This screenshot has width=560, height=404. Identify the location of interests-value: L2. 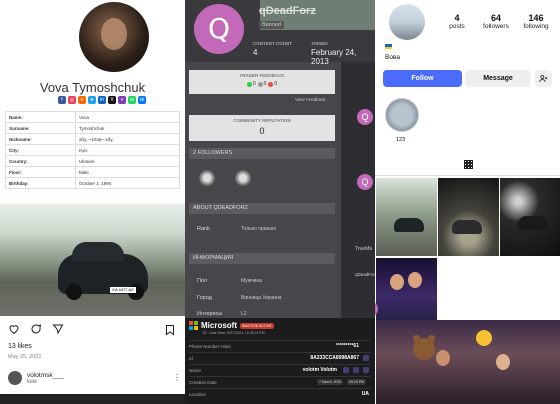
(244, 314).